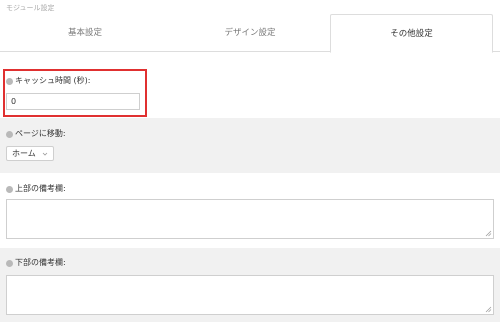  I want to click on top-note-label: 上部の備考欄:, so click(36, 189).